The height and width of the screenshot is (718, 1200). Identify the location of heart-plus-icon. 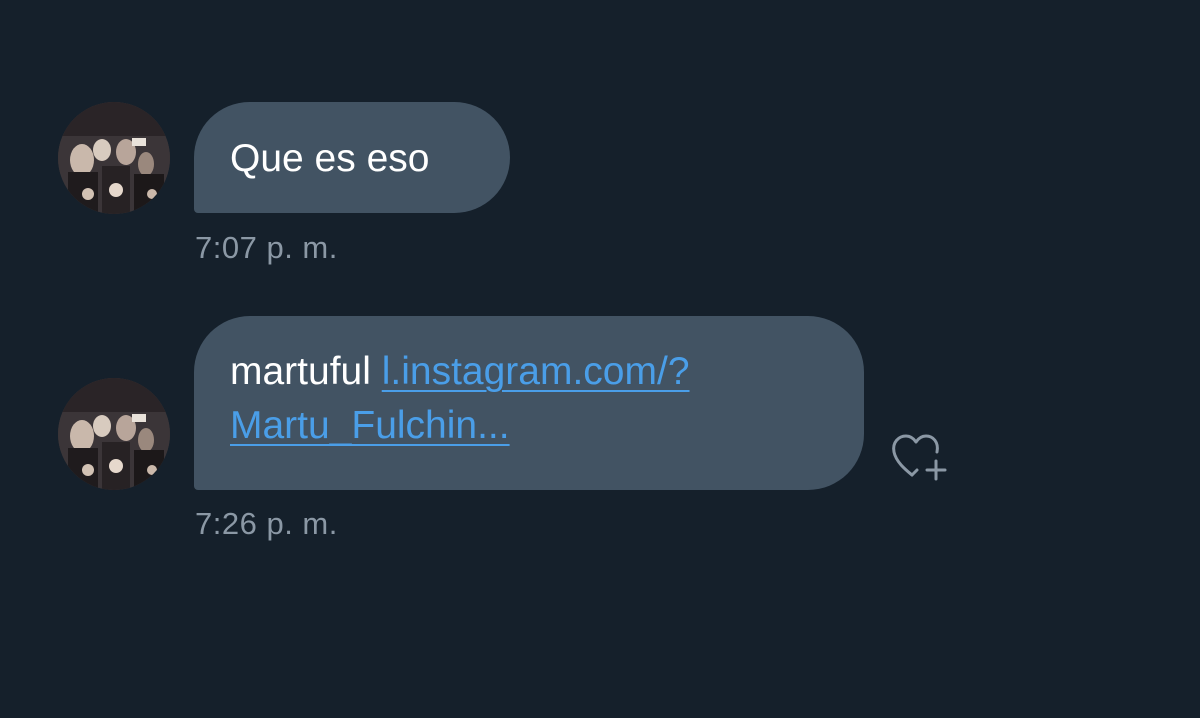
(919, 457).